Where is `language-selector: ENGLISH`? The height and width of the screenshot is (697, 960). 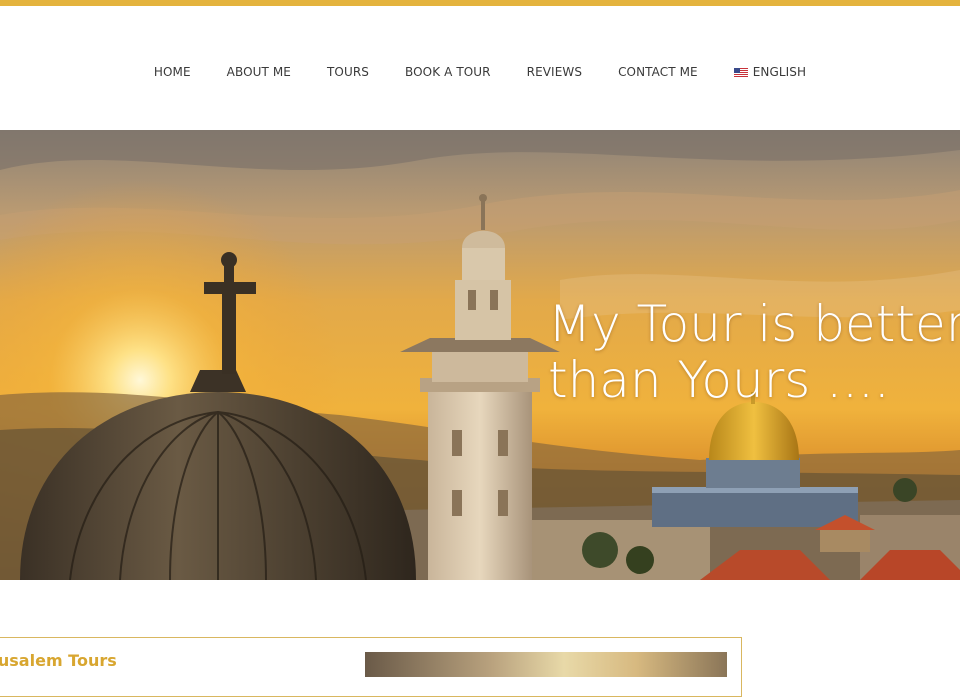 language-selector: ENGLISH is located at coordinates (770, 72).